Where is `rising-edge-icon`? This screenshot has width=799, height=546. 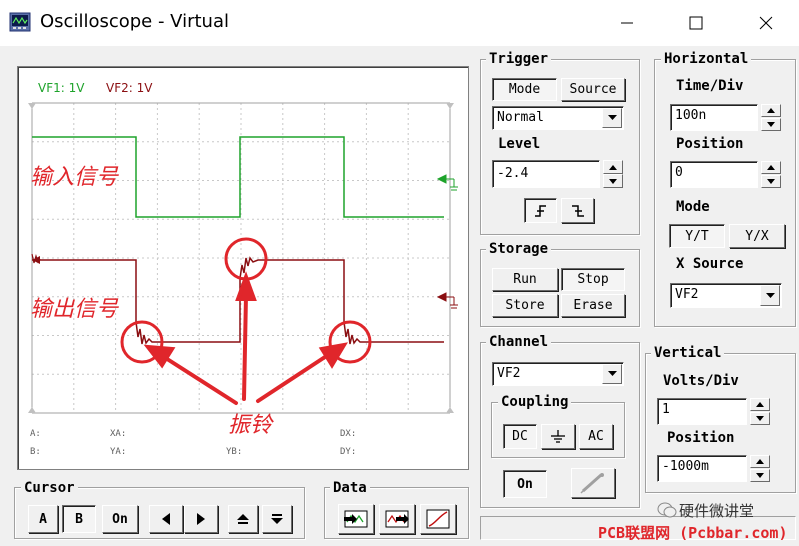 rising-edge-icon is located at coordinates (540, 210).